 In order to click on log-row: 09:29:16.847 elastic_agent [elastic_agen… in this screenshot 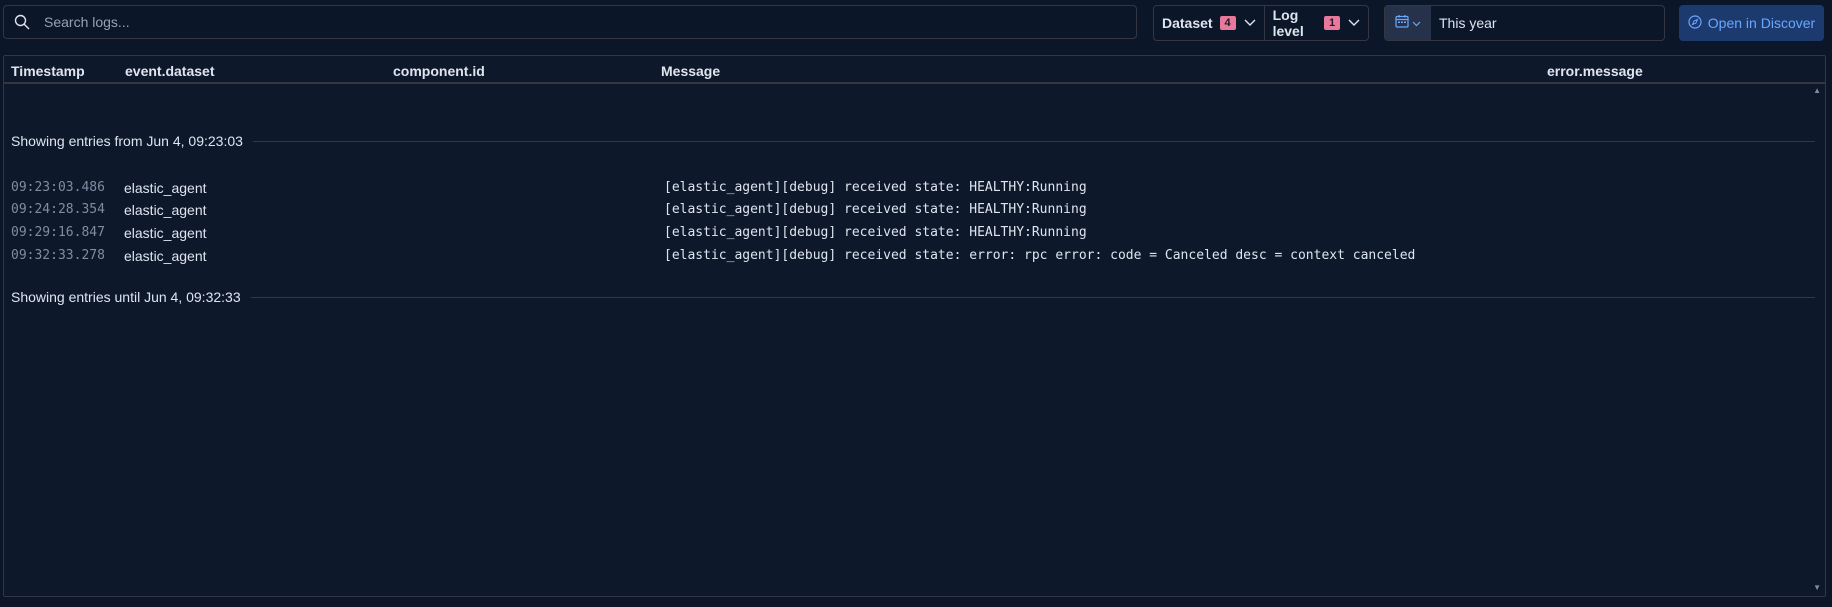, I will do `click(904, 236)`.